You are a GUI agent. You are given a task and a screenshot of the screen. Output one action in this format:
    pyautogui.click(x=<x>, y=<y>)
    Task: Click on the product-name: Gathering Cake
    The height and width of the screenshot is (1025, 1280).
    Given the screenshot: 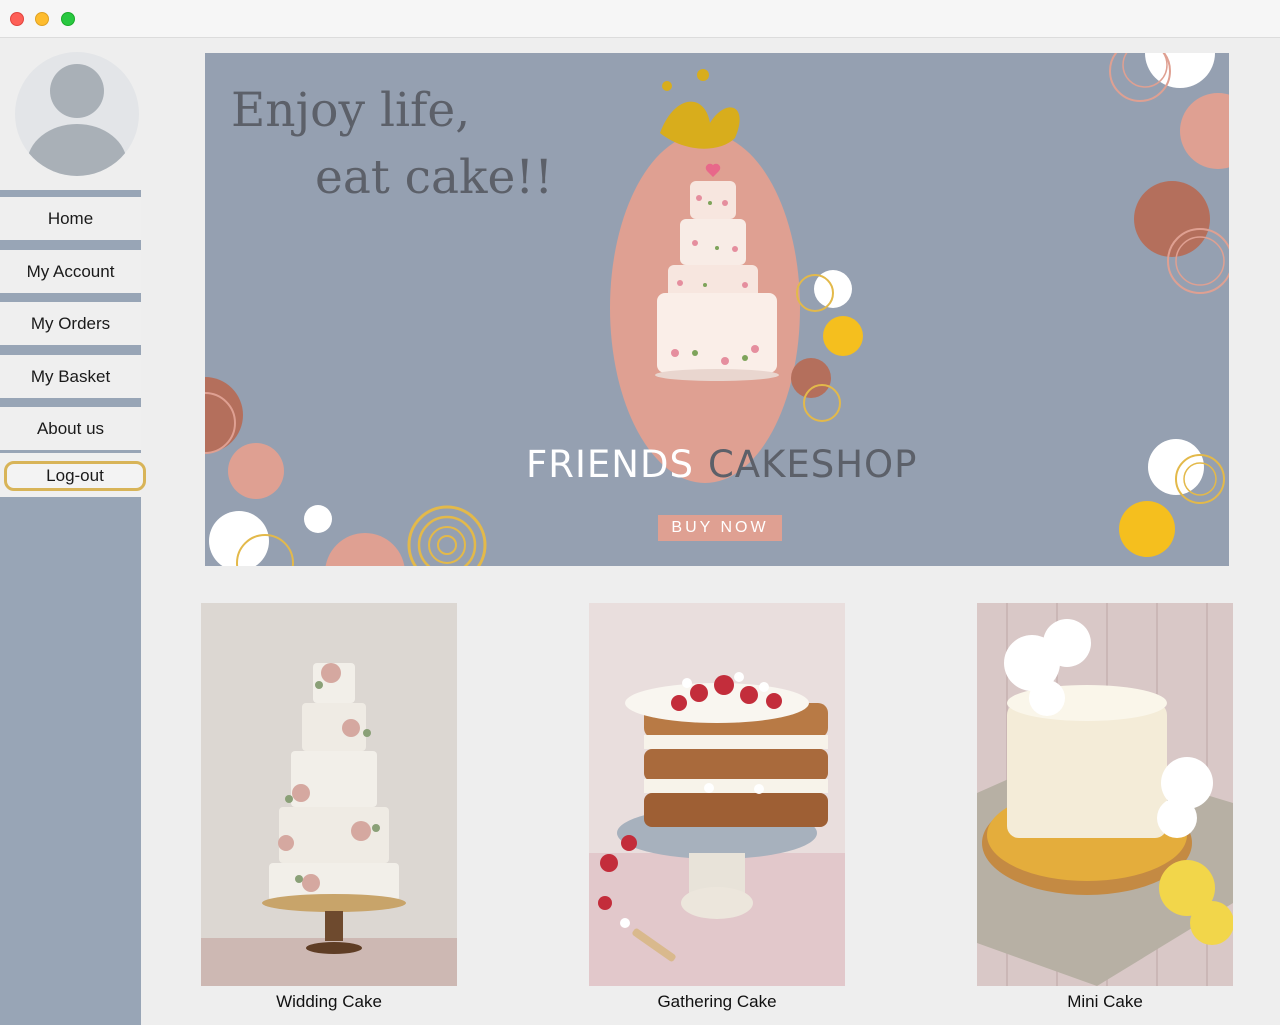 What is the action you would take?
    pyautogui.click(x=717, y=1002)
    